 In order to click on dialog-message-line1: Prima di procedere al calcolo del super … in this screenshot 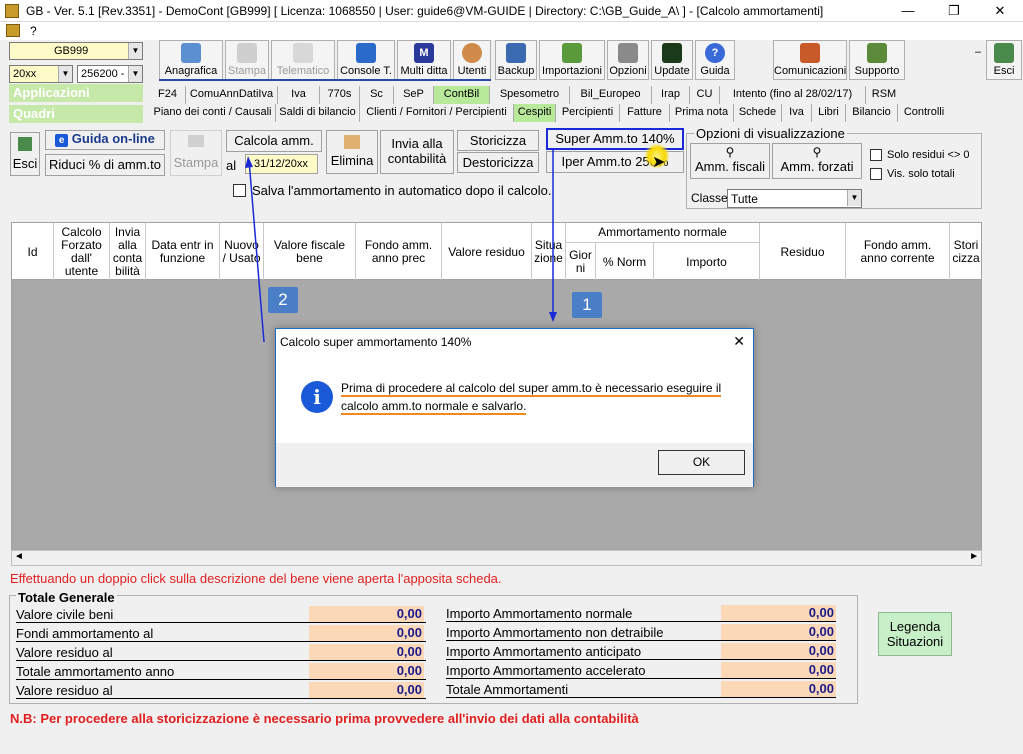, I will do `click(531, 389)`.